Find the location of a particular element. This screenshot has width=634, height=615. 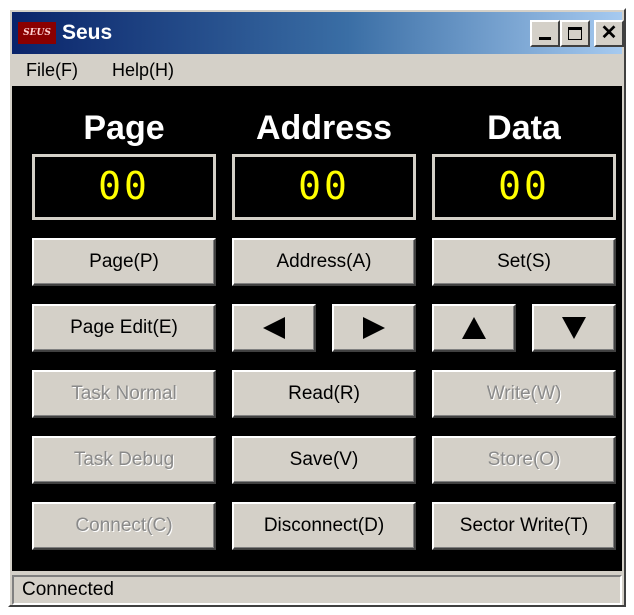

data-up-button is located at coordinates (474, 328).